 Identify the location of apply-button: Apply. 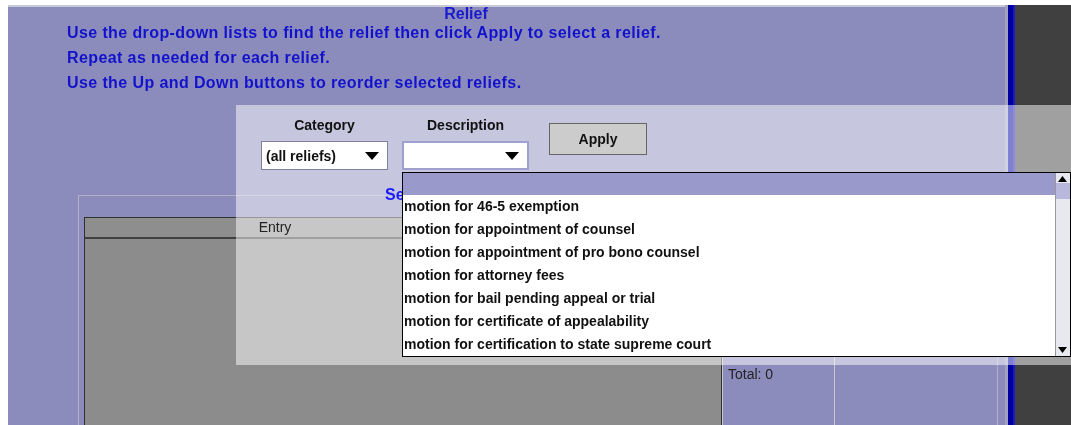
(598, 139).